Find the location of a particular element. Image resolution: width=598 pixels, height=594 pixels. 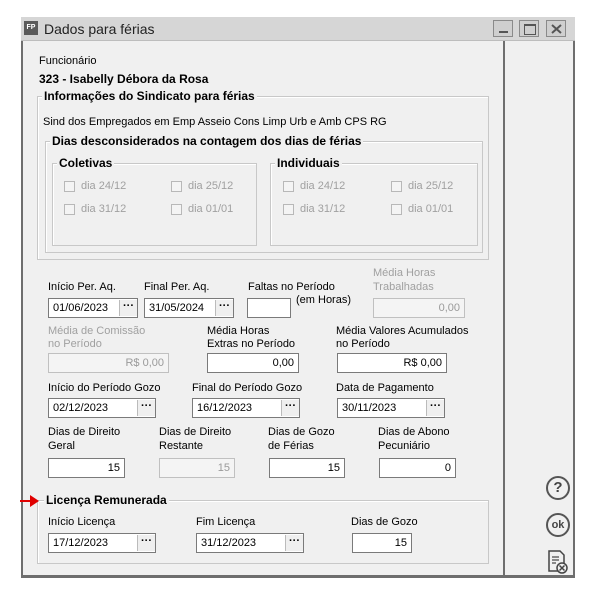

close-icon is located at coordinates (556, 29).